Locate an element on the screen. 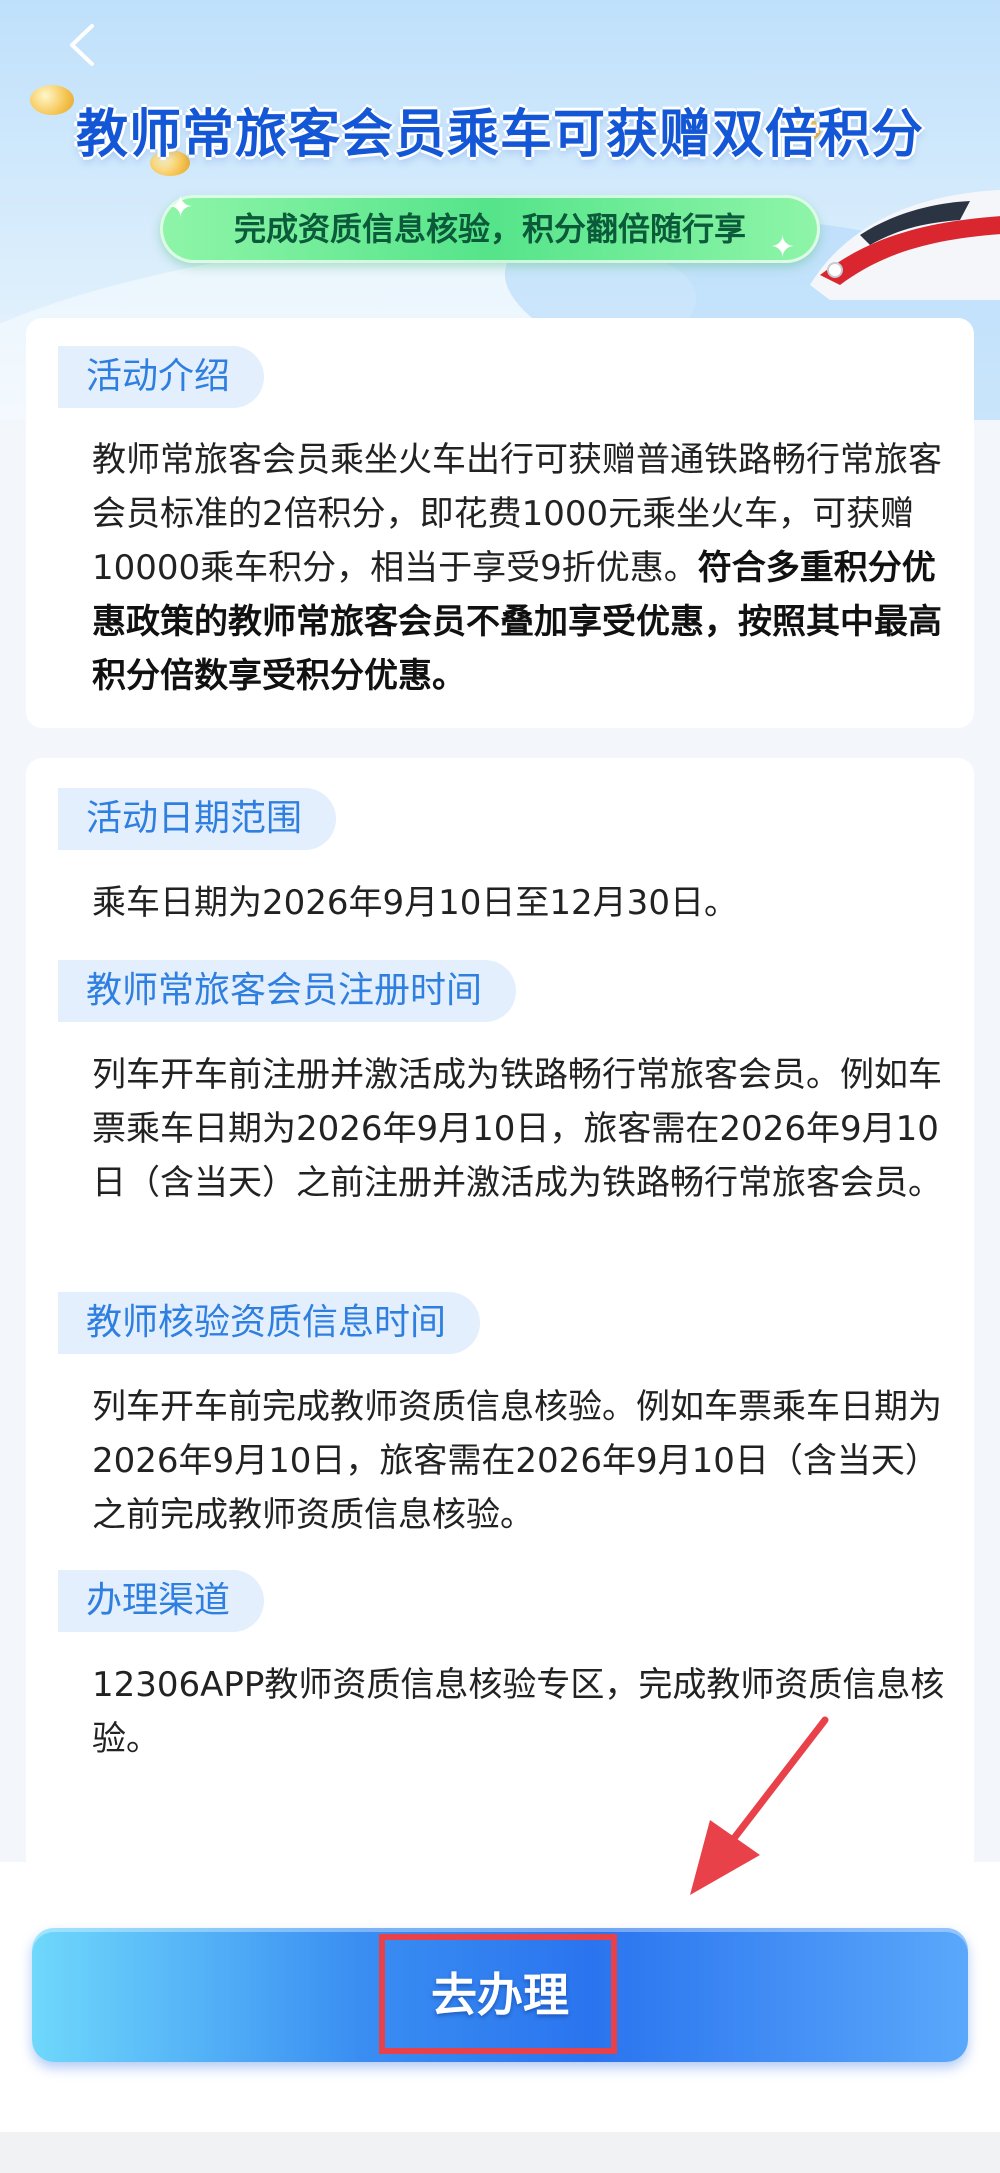  section-tag: 活动介绍 is located at coordinates (161, 377).